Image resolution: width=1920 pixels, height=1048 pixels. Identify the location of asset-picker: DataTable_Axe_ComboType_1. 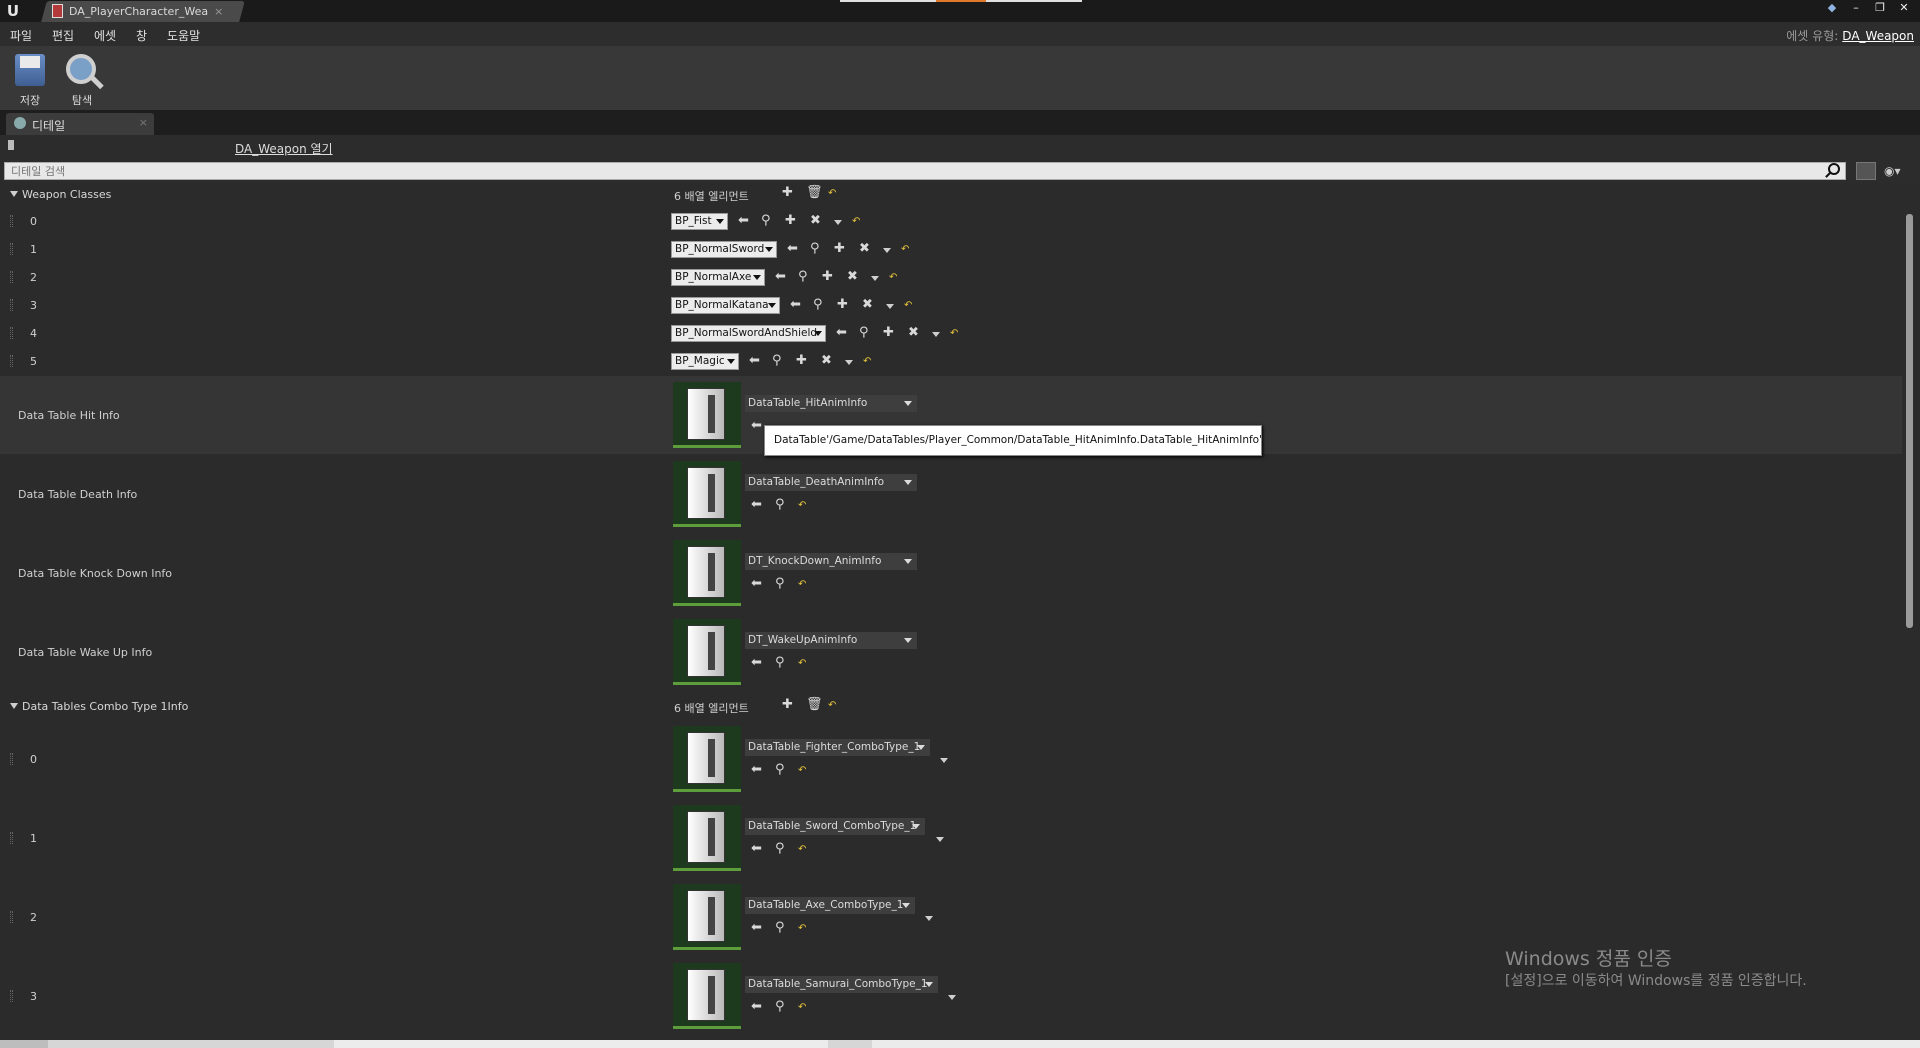
(830, 905).